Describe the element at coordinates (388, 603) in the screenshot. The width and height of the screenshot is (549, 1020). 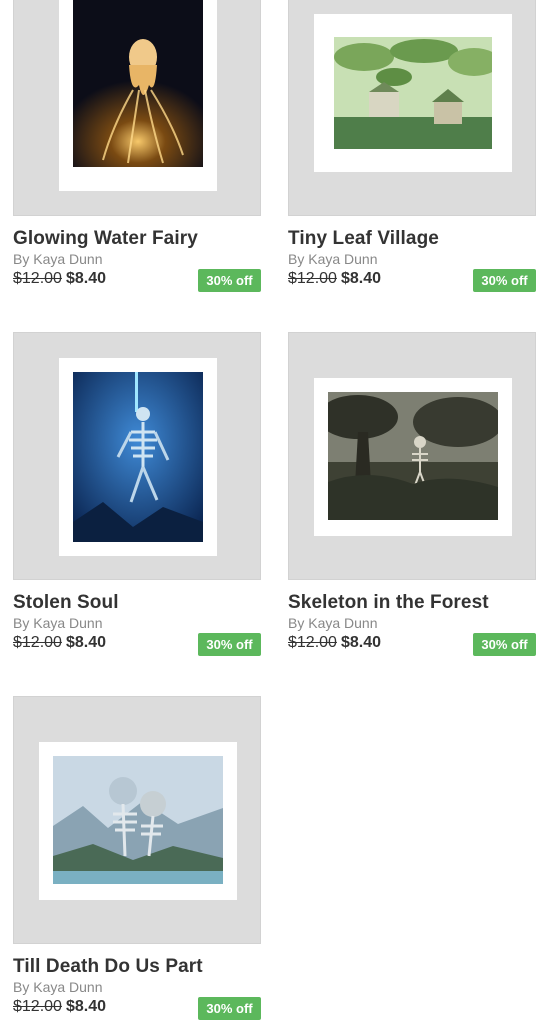
I see `product-title: Skeleton in the Forest` at that location.